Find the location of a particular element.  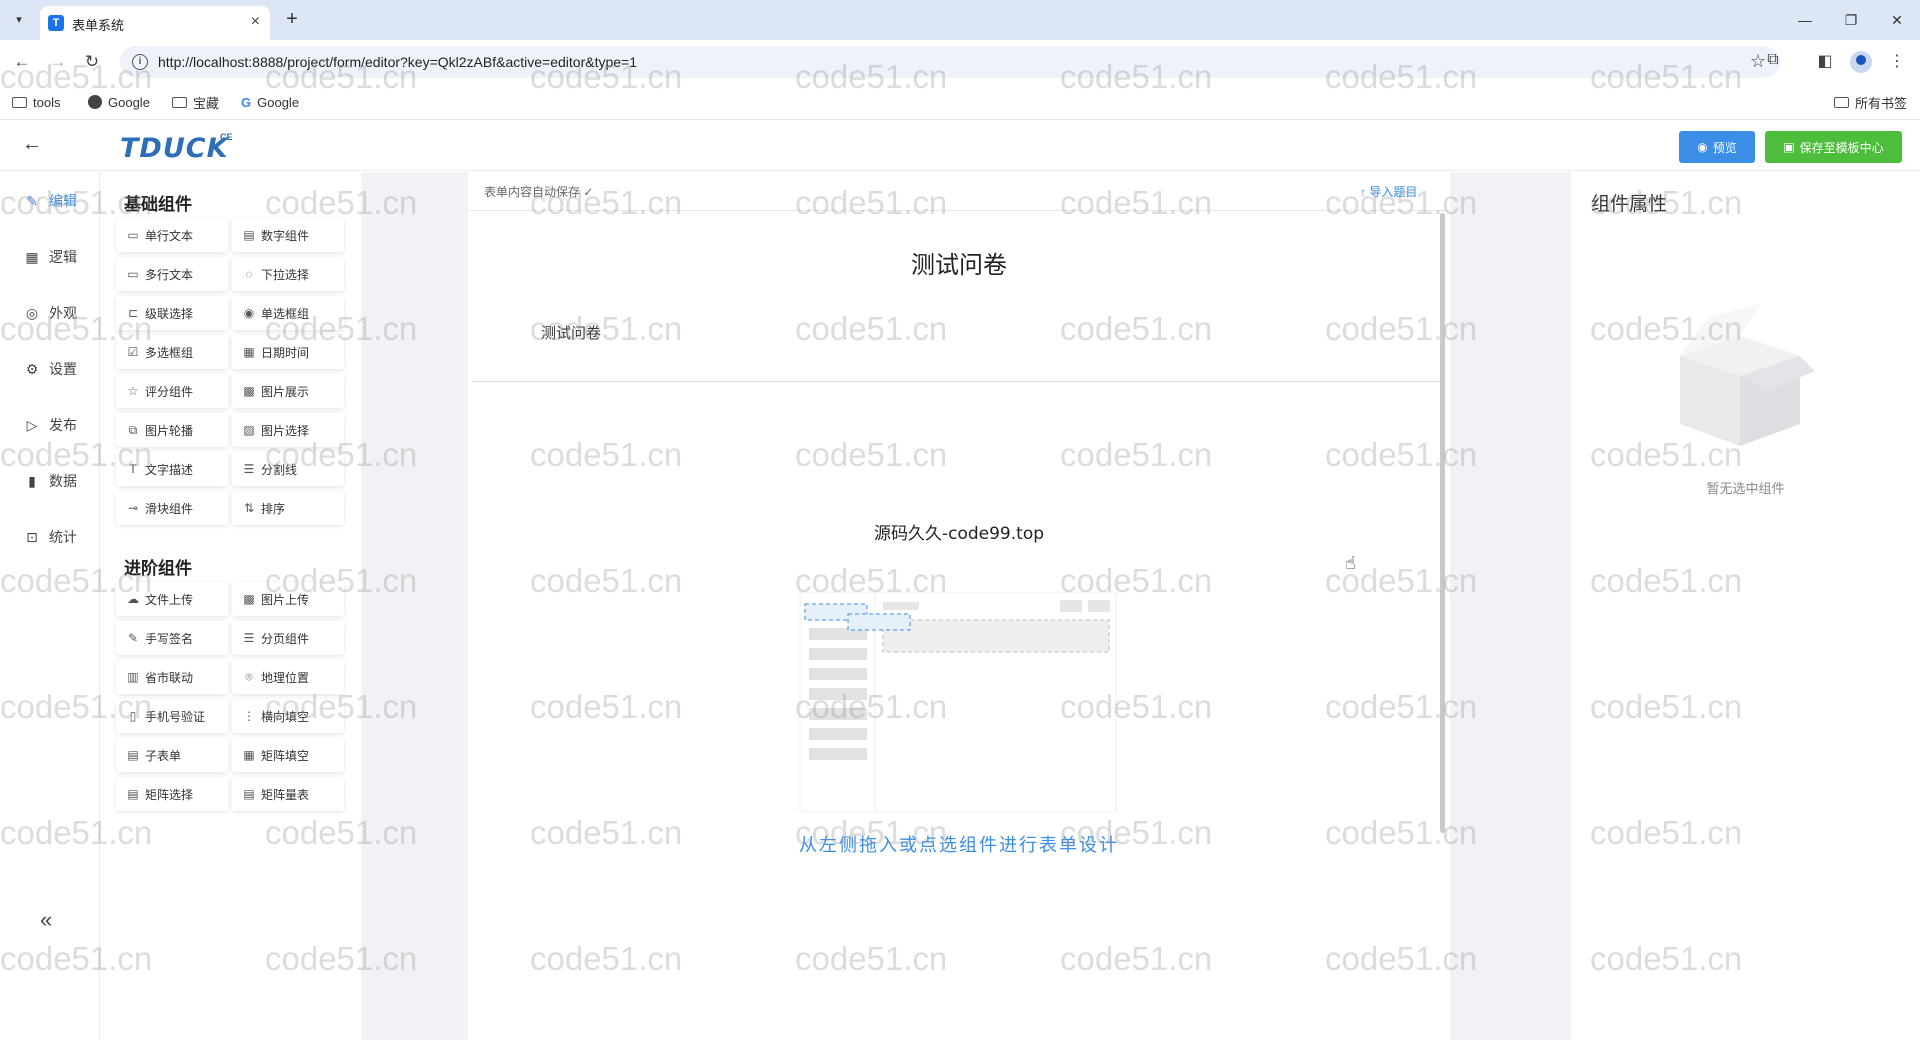

bookmark-google-2: G Google is located at coordinates (270, 102).